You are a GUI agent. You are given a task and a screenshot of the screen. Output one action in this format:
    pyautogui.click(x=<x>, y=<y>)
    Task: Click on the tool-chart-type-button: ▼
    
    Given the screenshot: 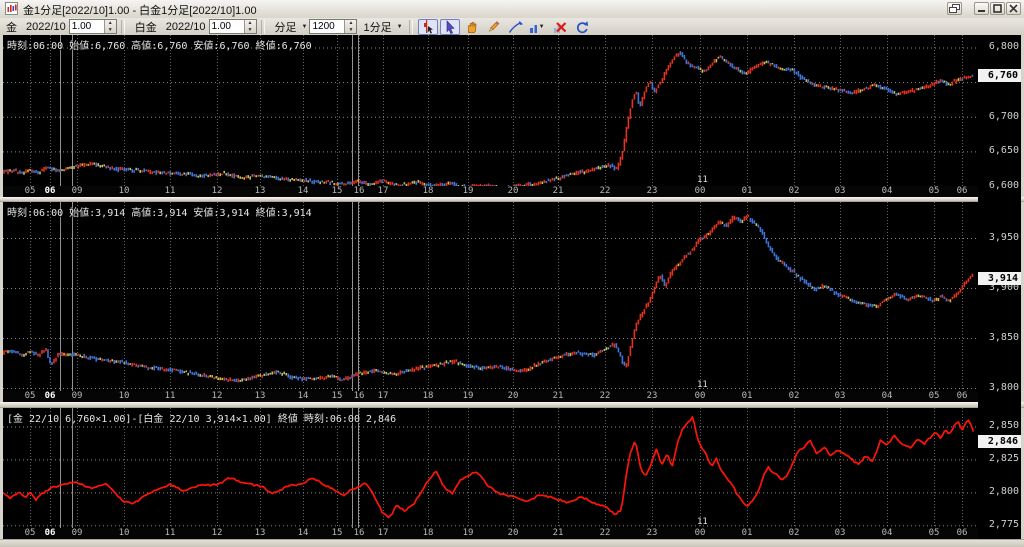 What is the action you would take?
    pyautogui.click(x=538, y=27)
    